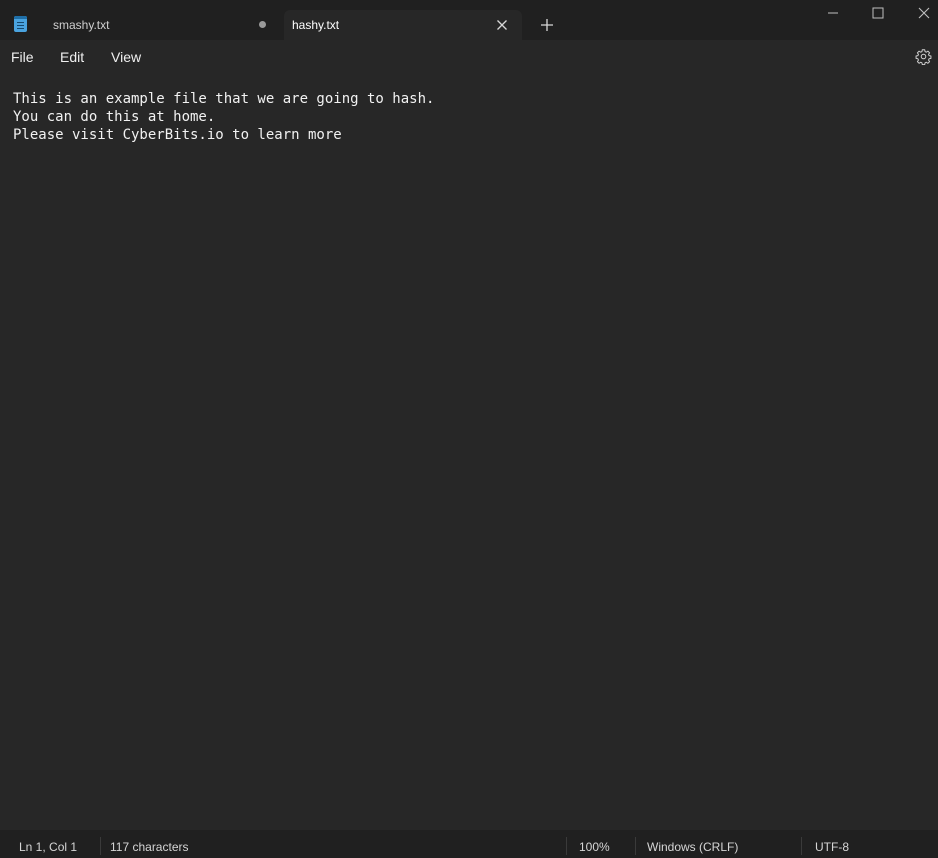 The image size is (938, 858). What do you see at coordinates (81, 25) in the screenshot?
I see `tab-label: smashy.txt` at bounding box center [81, 25].